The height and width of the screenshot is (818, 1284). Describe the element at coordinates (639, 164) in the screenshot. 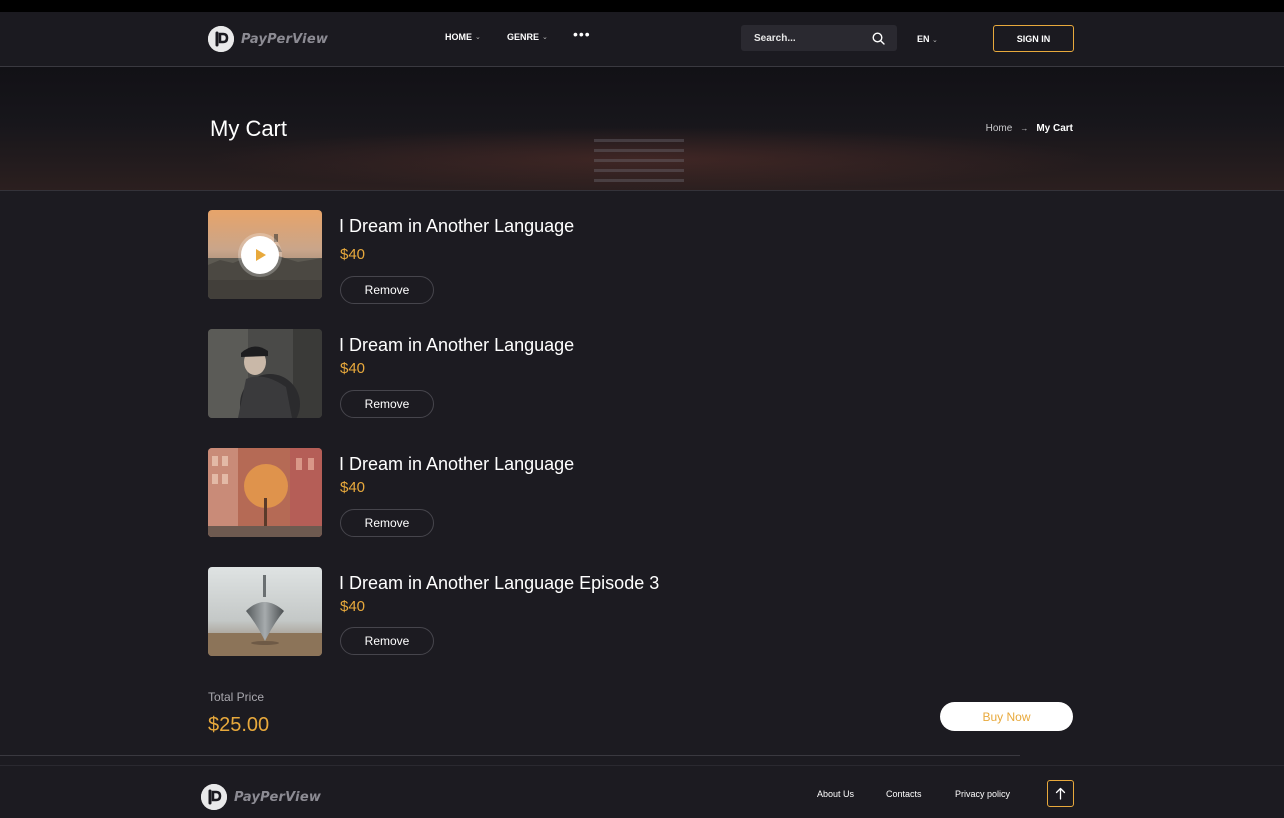

I see `hero-decoration` at that location.